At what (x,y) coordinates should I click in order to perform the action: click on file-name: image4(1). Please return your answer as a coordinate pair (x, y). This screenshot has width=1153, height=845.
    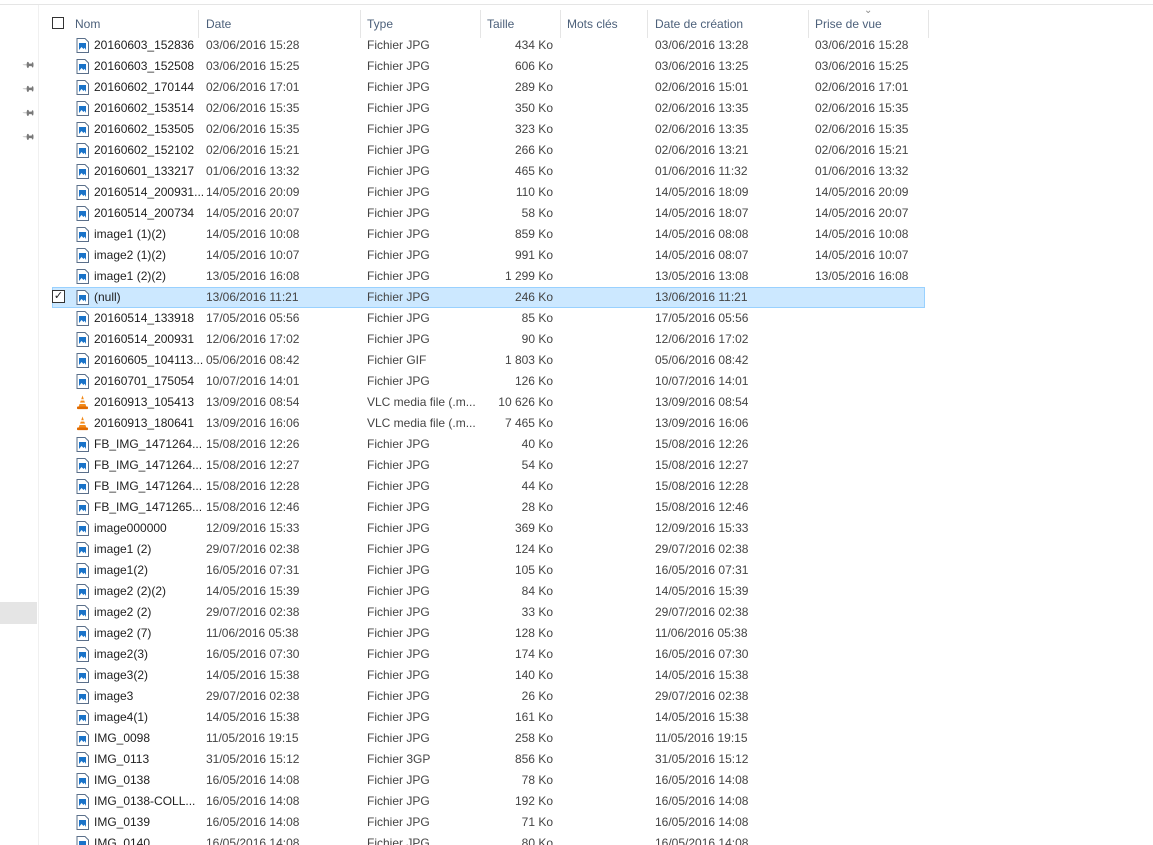
    Looking at the image, I should click on (121, 717).